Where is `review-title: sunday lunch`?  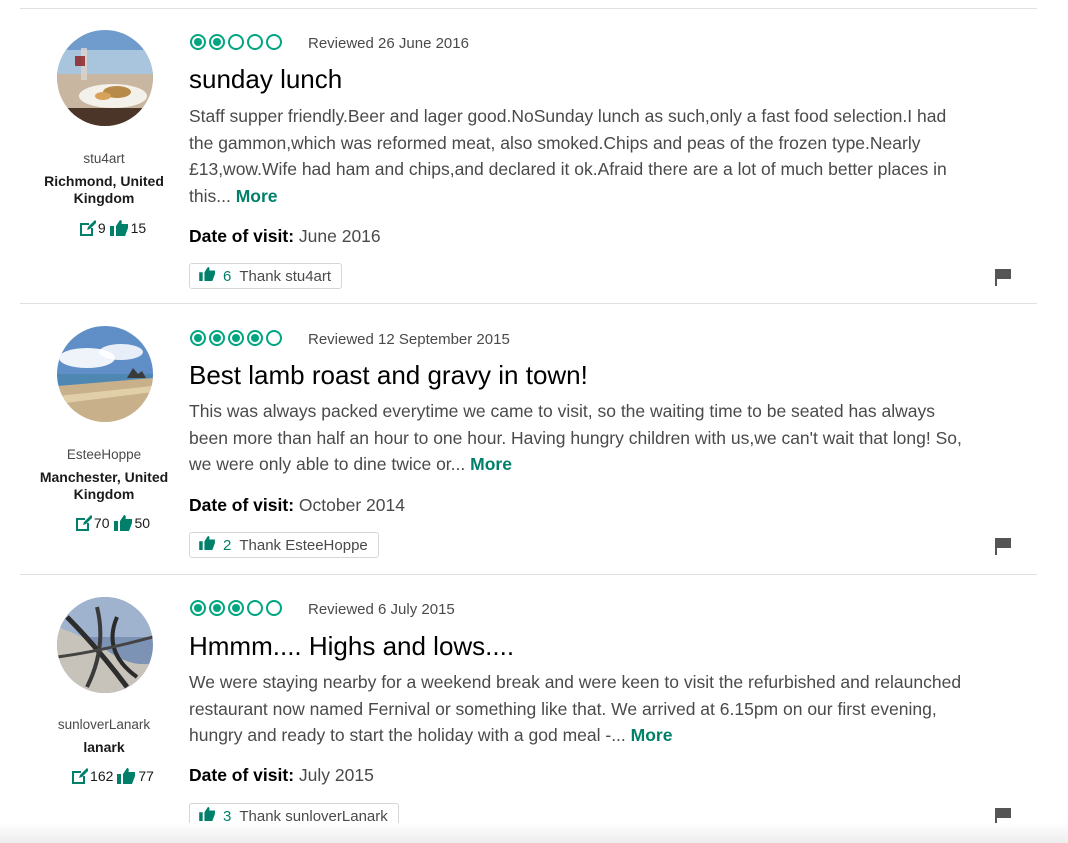 review-title: sunday lunch is located at coordinates (265, 79).